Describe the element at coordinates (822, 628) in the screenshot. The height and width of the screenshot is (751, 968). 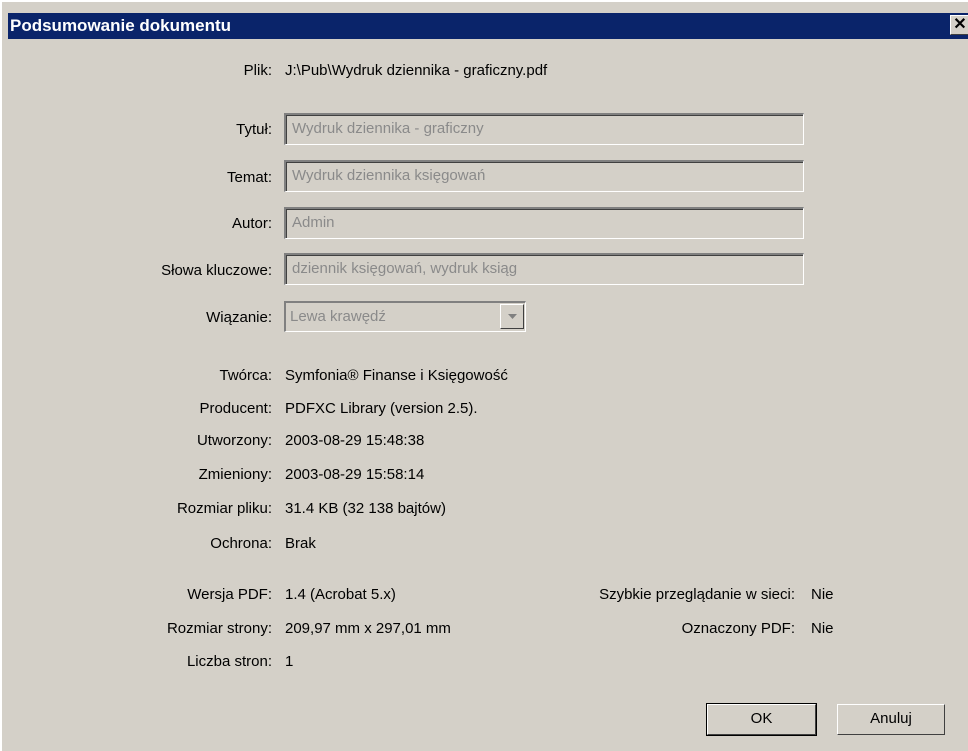
I see `tagged-pdf-value: Nie` at that location.